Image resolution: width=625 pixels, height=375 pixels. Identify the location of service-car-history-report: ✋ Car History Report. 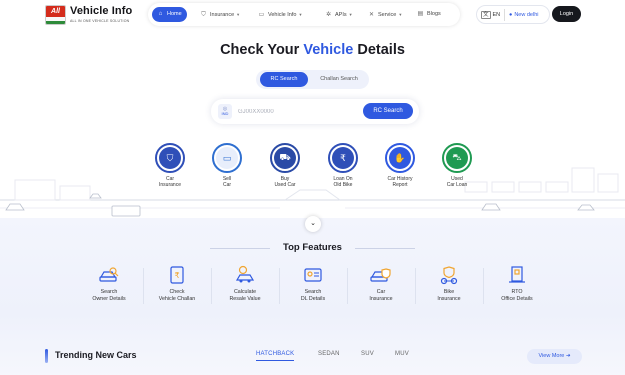
(400, 165).